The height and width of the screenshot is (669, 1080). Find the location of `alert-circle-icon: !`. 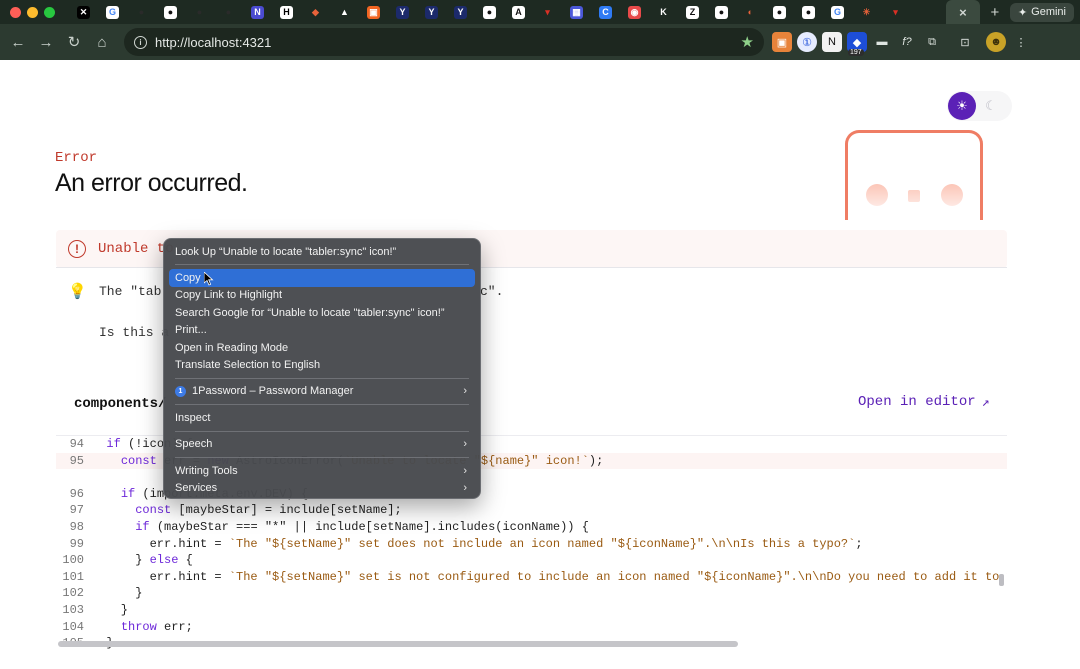

alert-circle-icon: ! is located at coordinates (77, 249).